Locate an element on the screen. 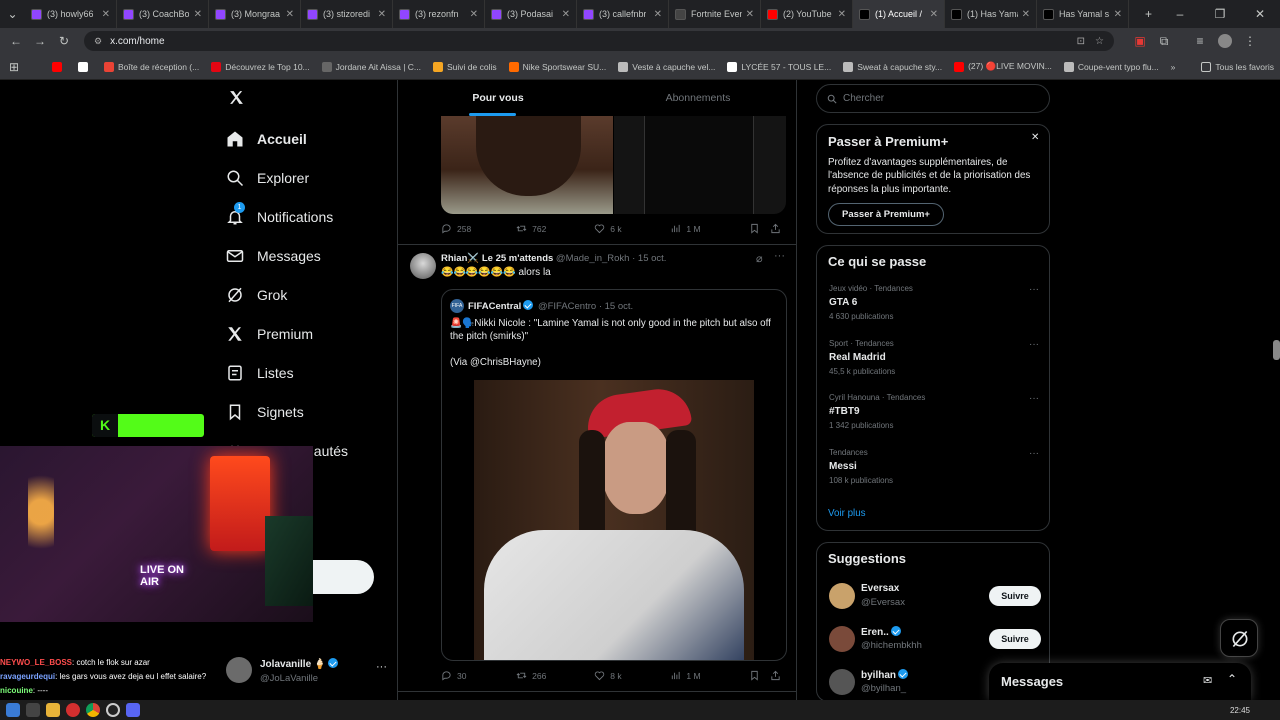 Image resolution: width=1280 pixels, height=720 pixels. tweet-handle: @Made_in_Rokh is located at coordinates (593, 258).